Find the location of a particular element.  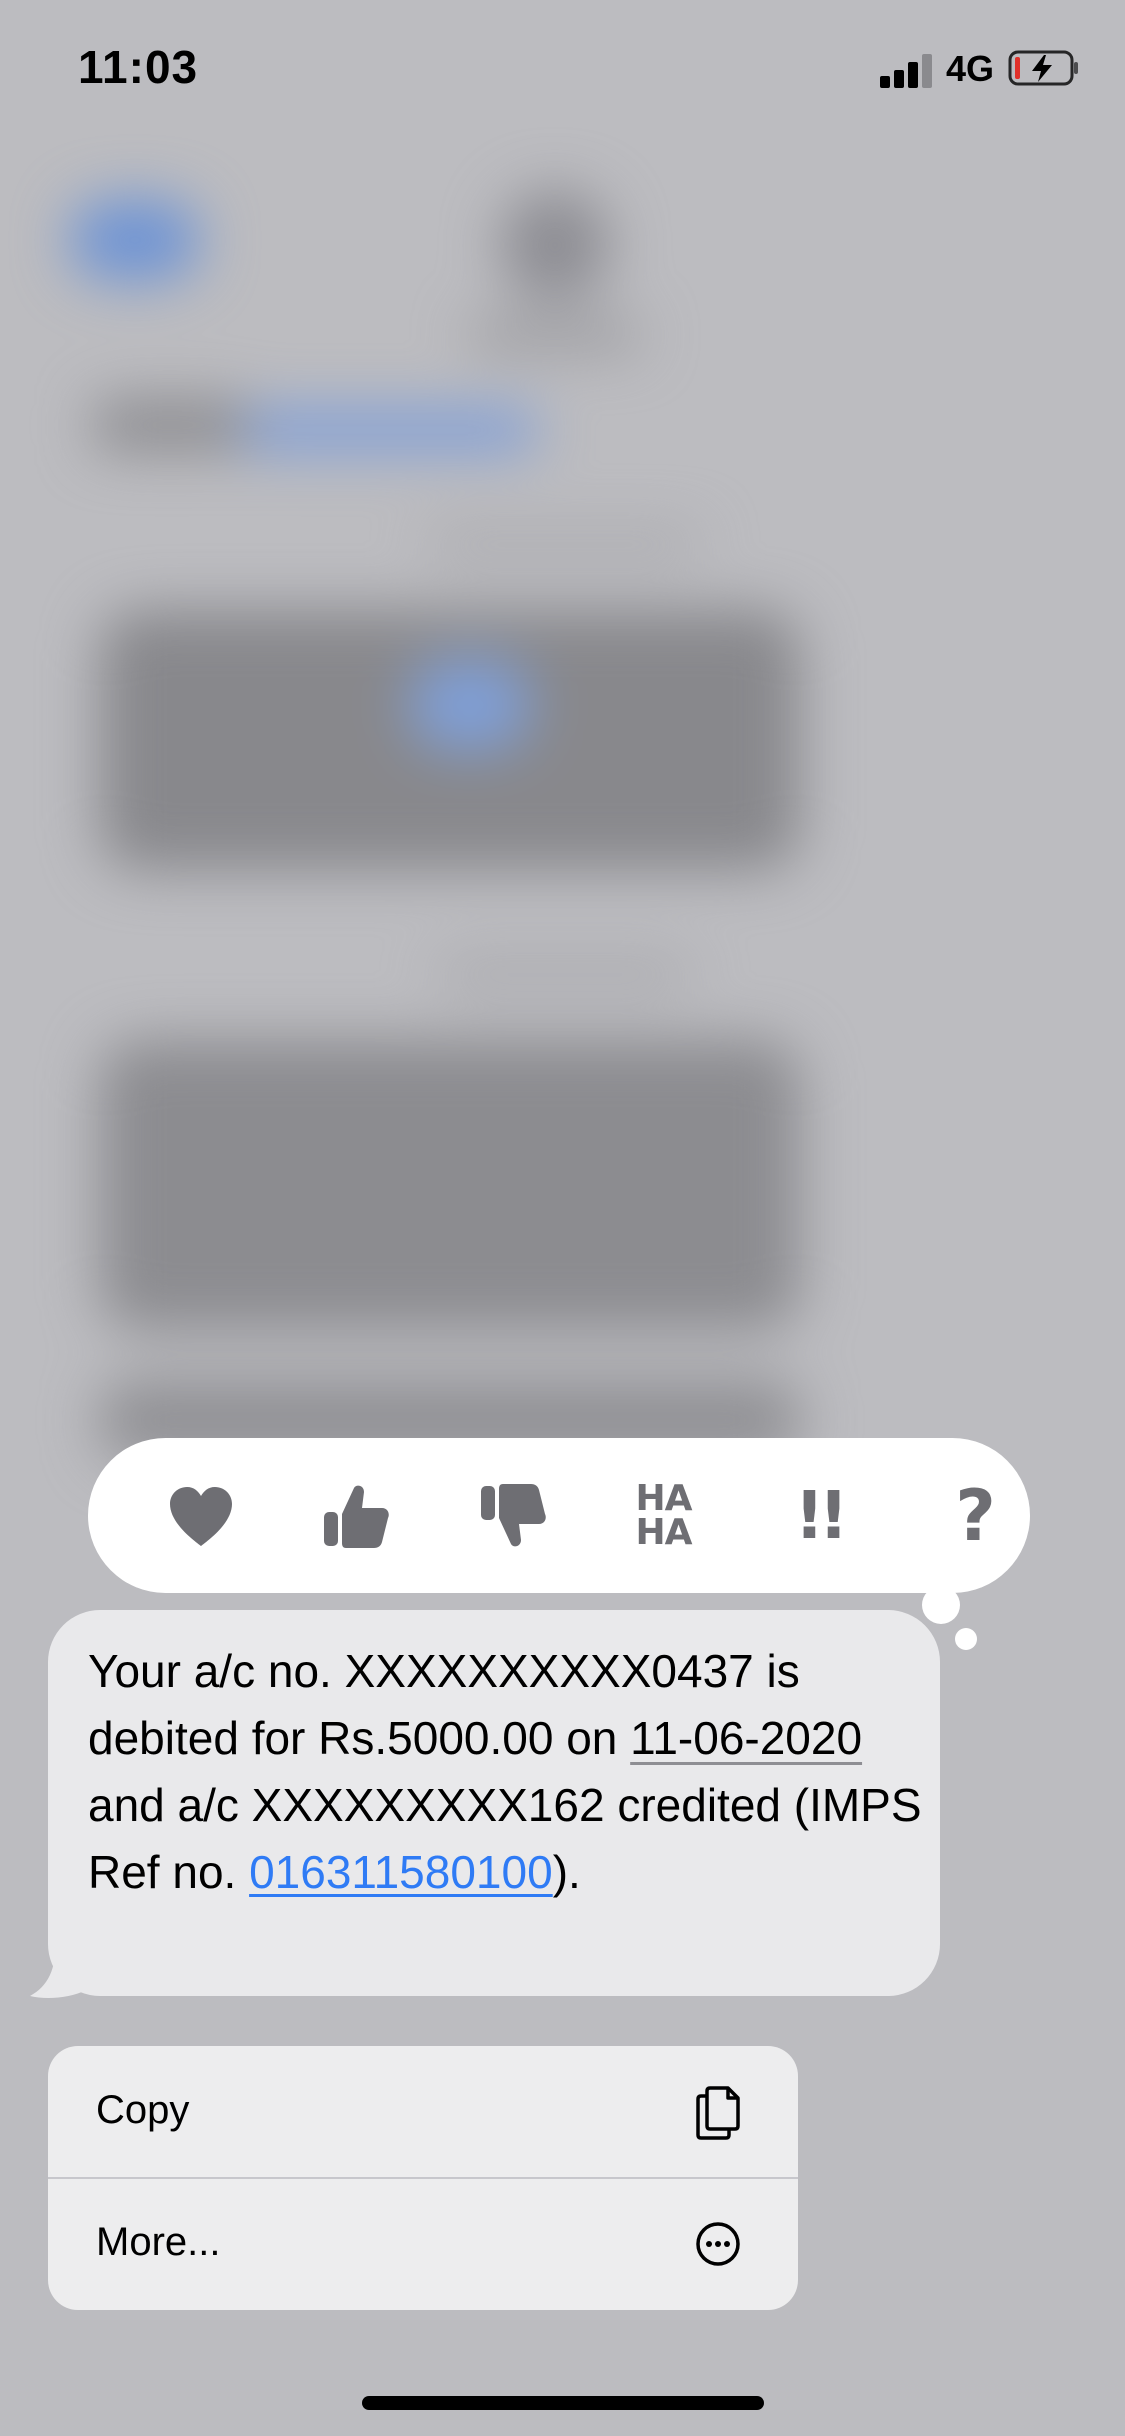

status-bar: 11:03 4G is located at coordinates (562, 70).